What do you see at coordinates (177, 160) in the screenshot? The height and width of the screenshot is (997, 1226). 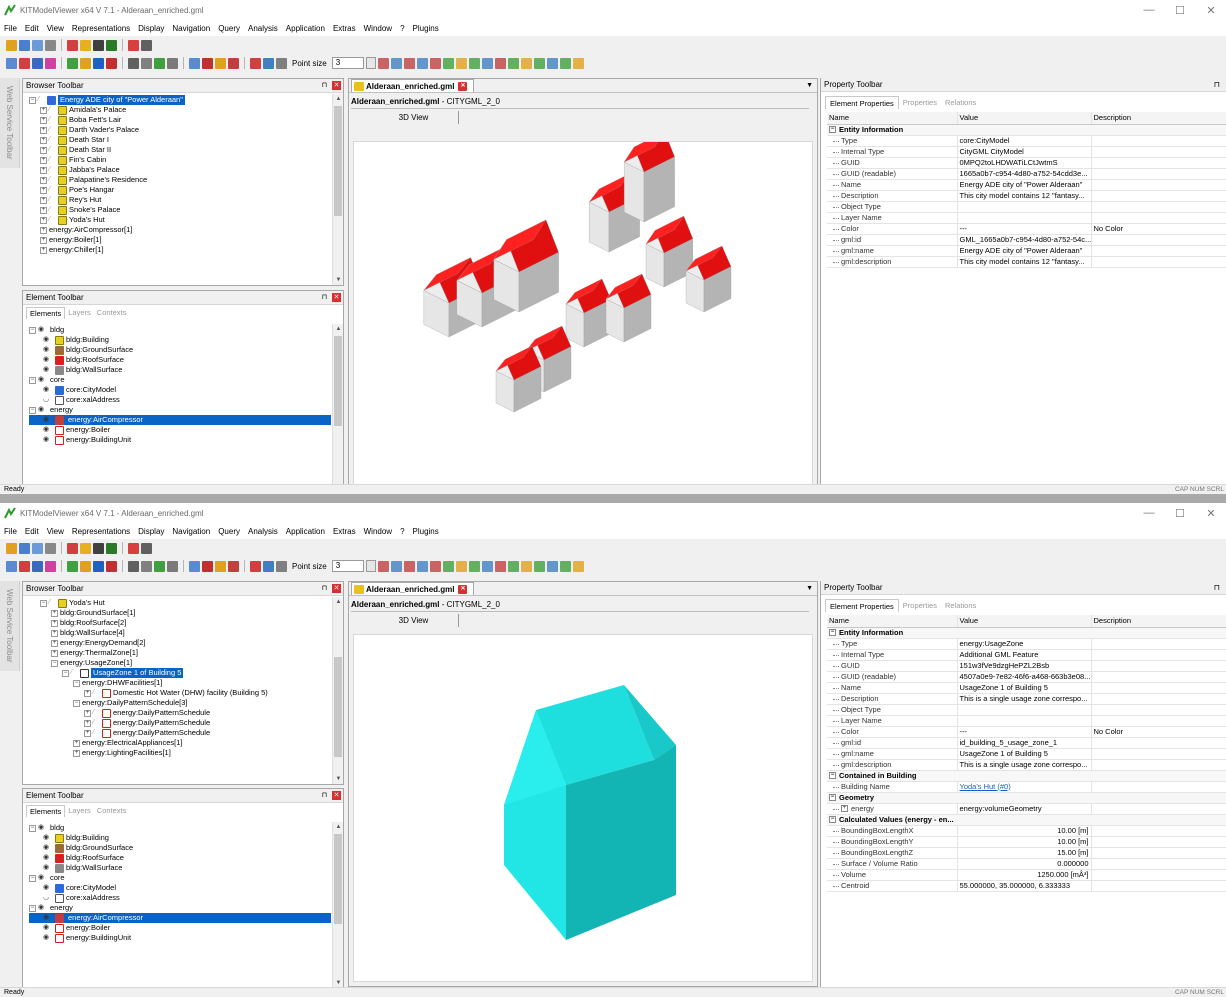 I see `browser-tree-item: + ⁄ Fin's Cabin` at bounding box center [177, 160].